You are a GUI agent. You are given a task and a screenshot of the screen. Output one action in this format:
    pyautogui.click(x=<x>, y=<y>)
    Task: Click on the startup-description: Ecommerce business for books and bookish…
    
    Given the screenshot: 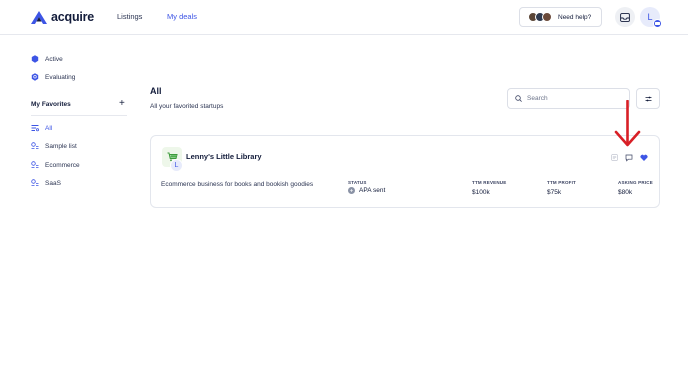 What is the action you would take?
    pyautogui.click(x=237, y=184)
    